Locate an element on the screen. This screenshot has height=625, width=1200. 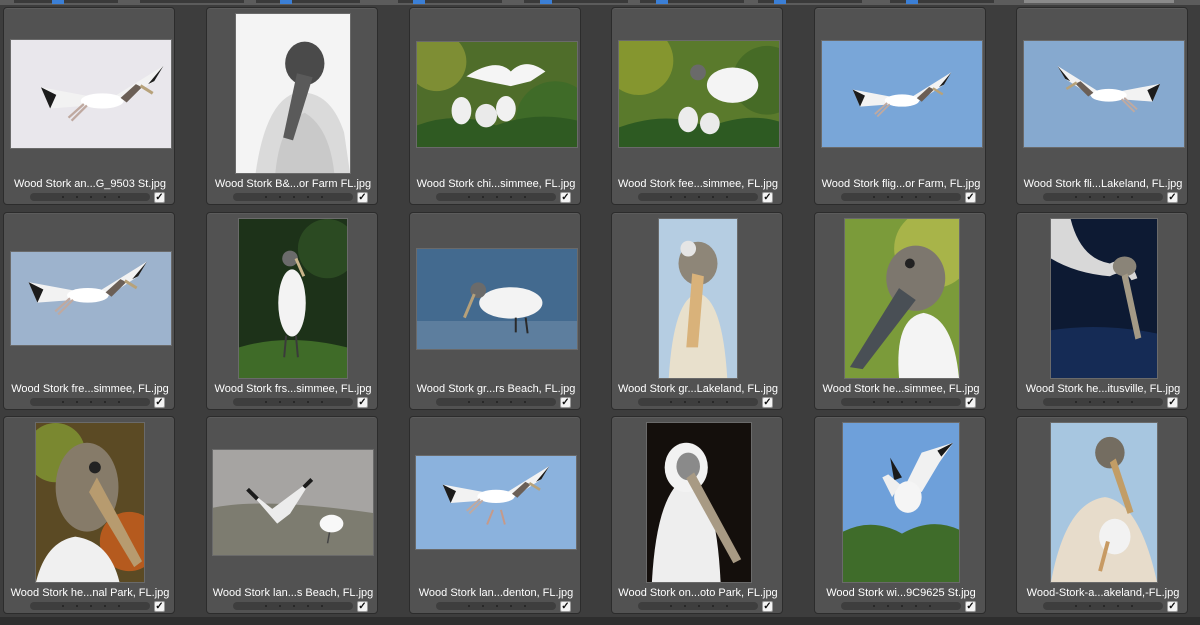
bottom-scroll-strip is located at coordinates (600, 621).